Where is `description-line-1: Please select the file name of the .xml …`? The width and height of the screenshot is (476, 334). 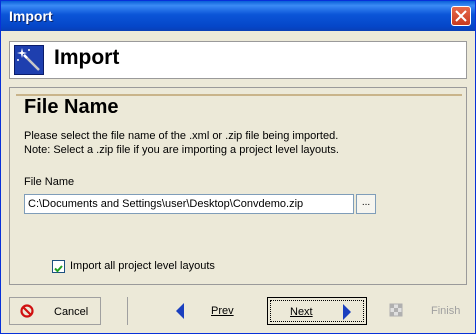
description-line-1: Please select the file name of the .xml … is located at coordinates (181, 136).